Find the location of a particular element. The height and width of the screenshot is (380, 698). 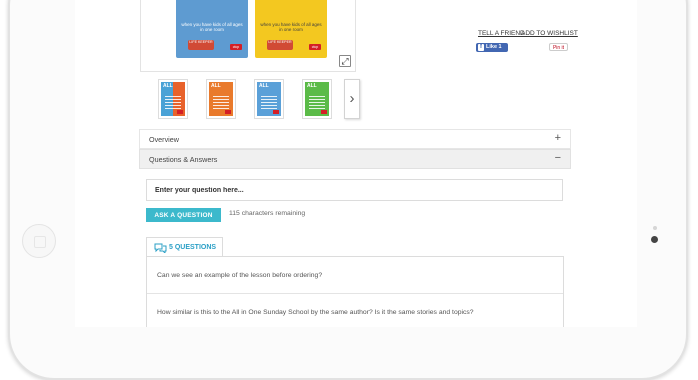

questions-count: 5 QUESTIONS is located at coordinates (193, 247).